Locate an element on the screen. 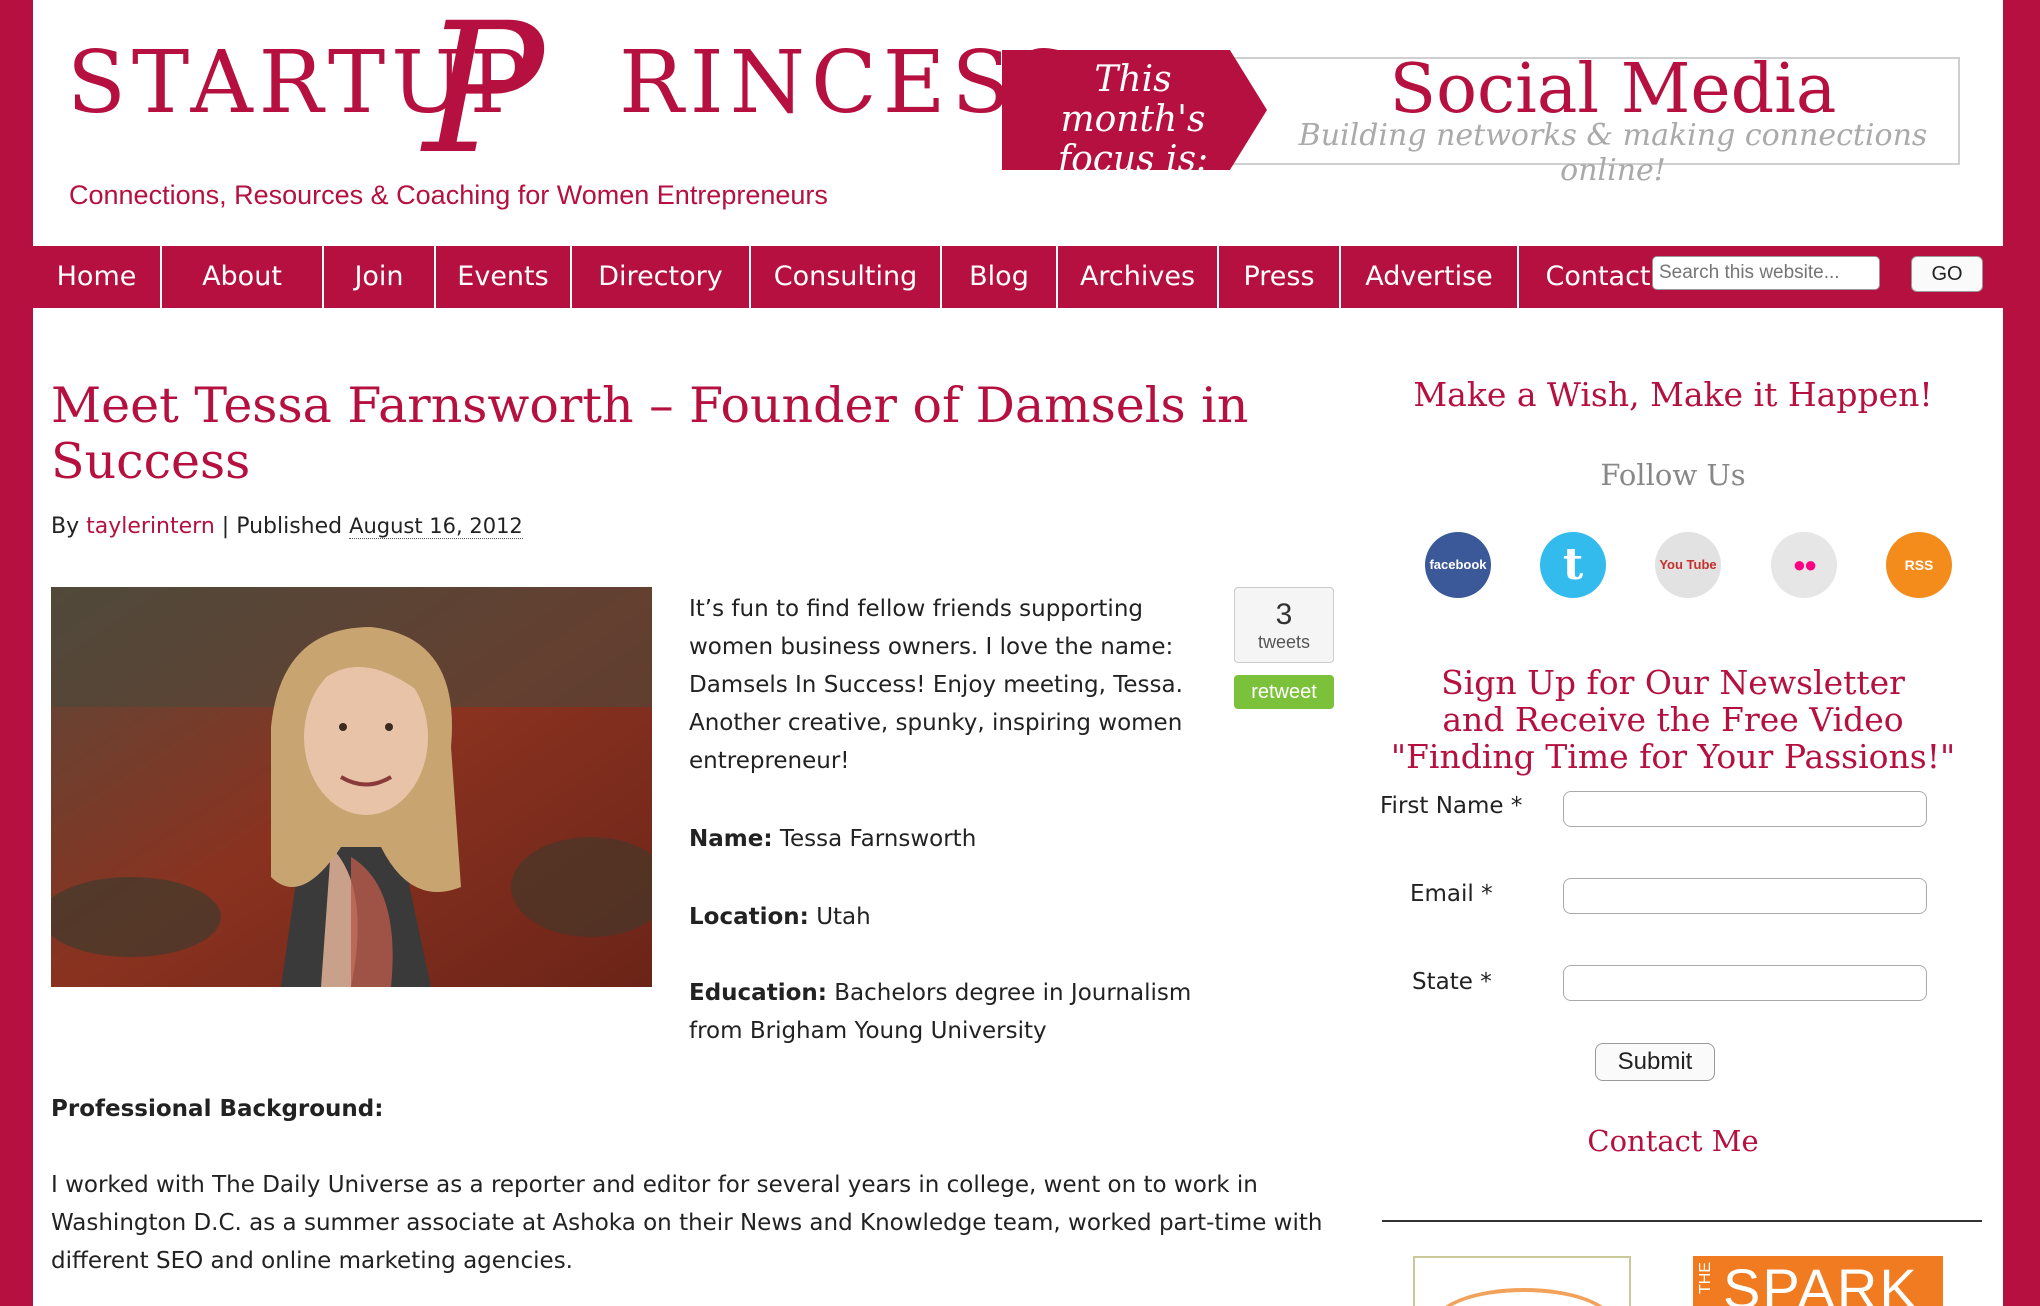  sidebar-divider is located at coordinates (1682, 1221).